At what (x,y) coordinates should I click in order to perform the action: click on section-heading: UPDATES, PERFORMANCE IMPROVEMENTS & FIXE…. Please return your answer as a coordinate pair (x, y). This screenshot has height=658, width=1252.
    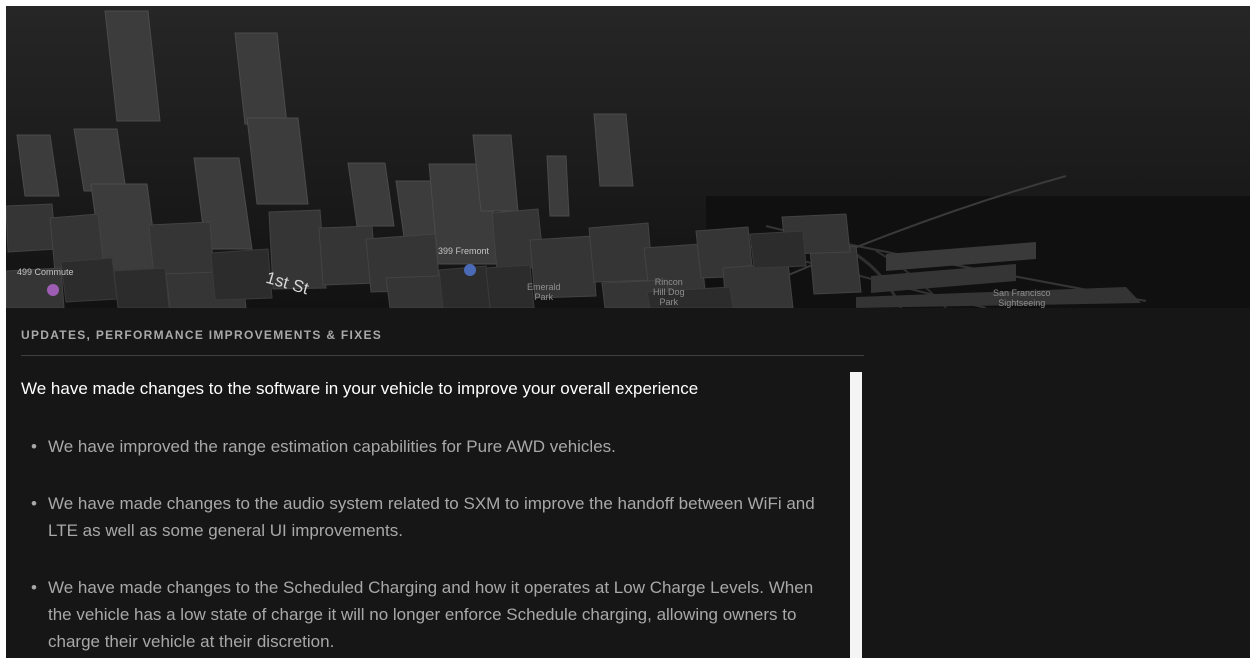
    Looking at the image, I should click on (202, 335).